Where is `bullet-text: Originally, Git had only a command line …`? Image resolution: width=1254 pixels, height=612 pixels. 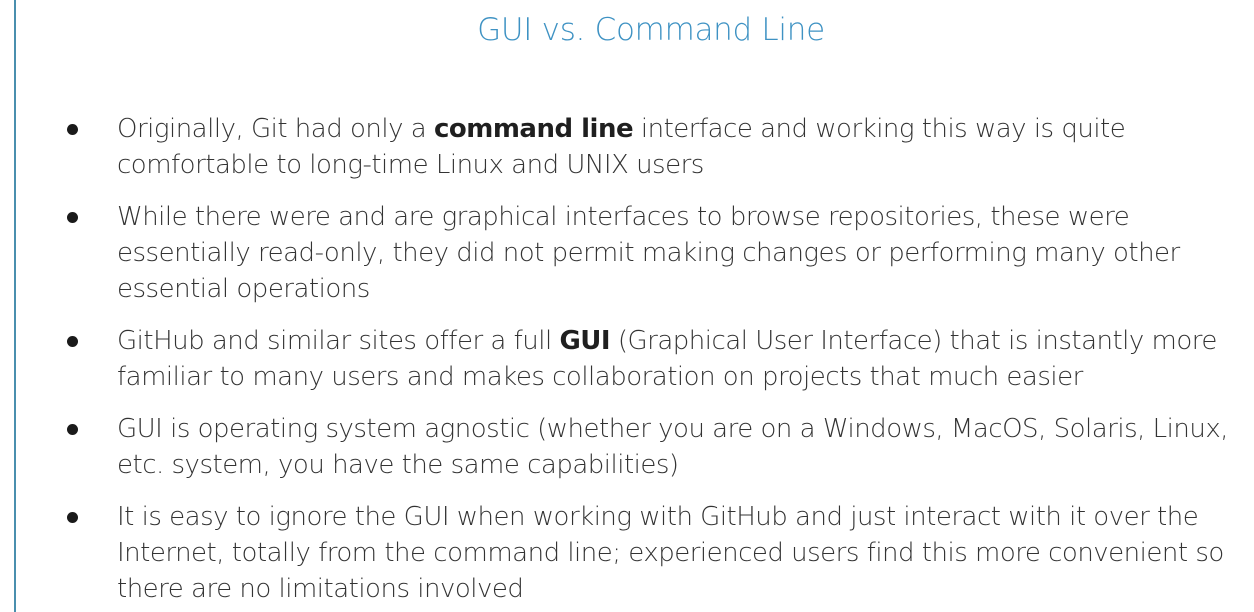
bullet-text: Originally, Git had only a command line … is located at coordinates (621, 147).